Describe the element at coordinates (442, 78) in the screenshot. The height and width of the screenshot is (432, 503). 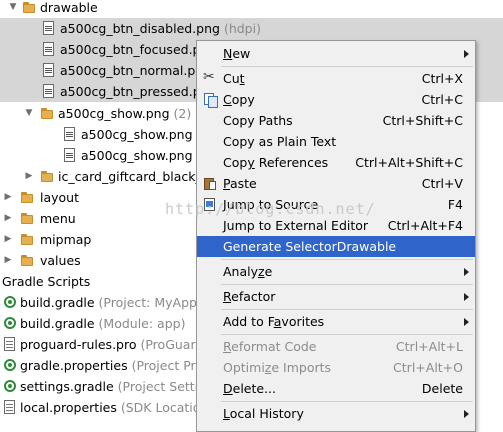
I see `menu-shortcut: Ctrl+X` at that location.